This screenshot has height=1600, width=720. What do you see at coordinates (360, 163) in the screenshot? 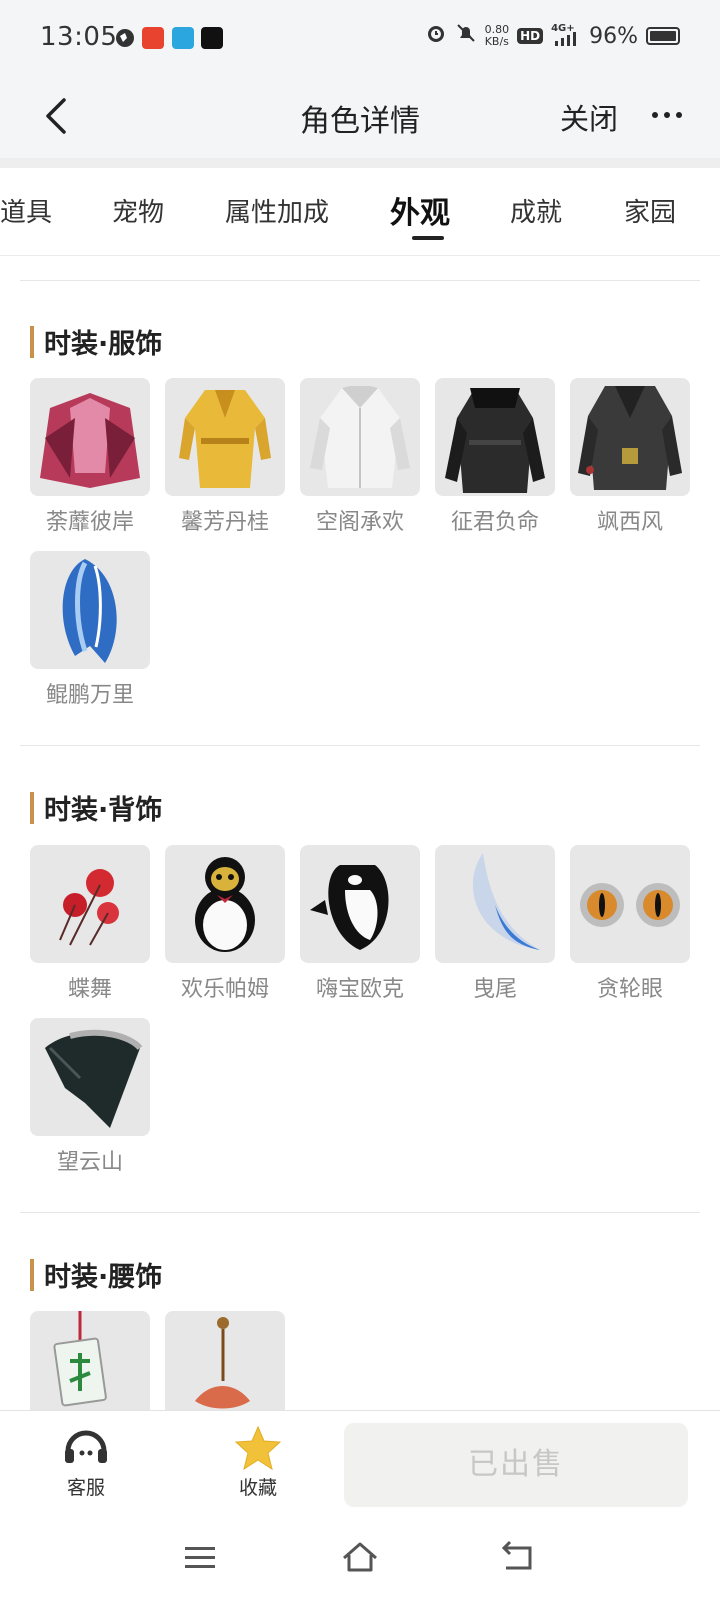
I see `nav-divider` at bounding box center [360, 163].